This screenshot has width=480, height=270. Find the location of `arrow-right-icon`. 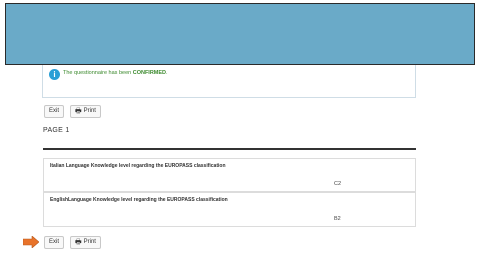

arrow-right-icon is located at coordinates (31, 242).